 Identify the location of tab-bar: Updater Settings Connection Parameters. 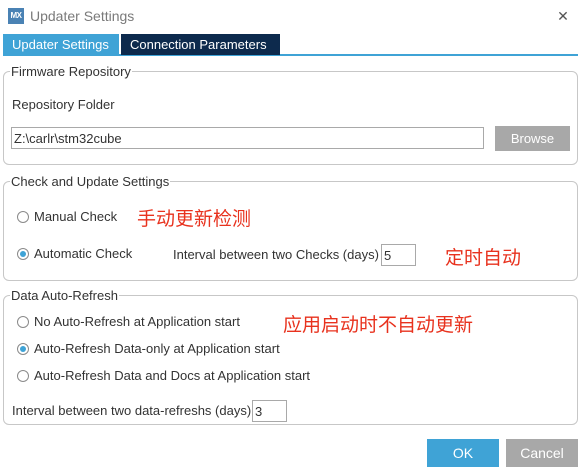
(290, 45).